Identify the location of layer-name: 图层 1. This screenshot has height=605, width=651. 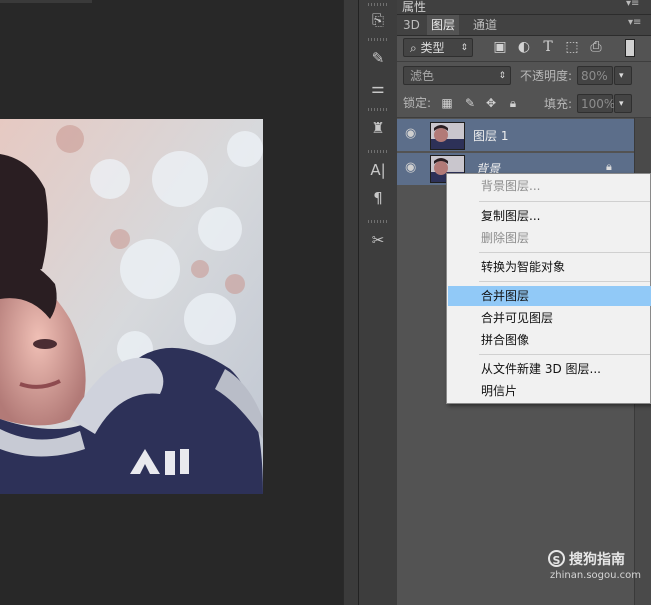
(490, 135).